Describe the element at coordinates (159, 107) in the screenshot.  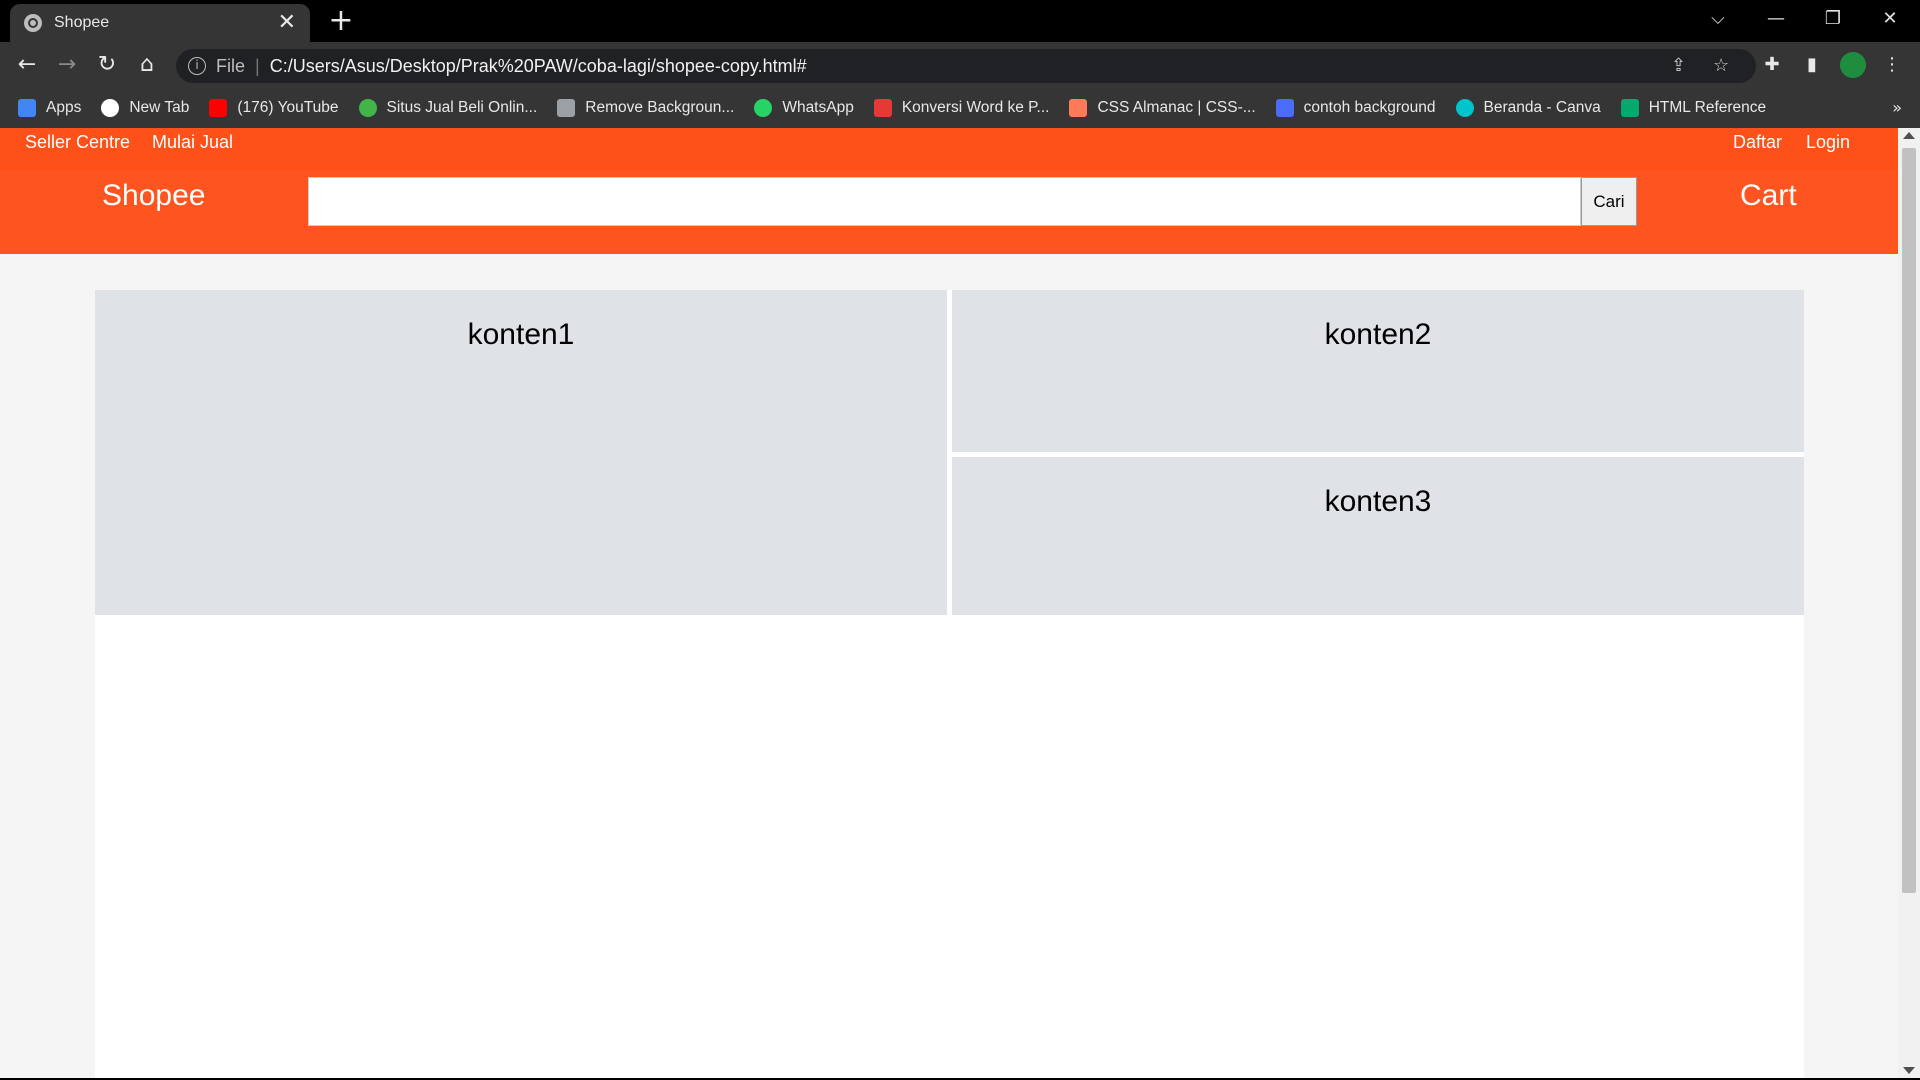
I see `bookmark-label: New Tab` at that location.